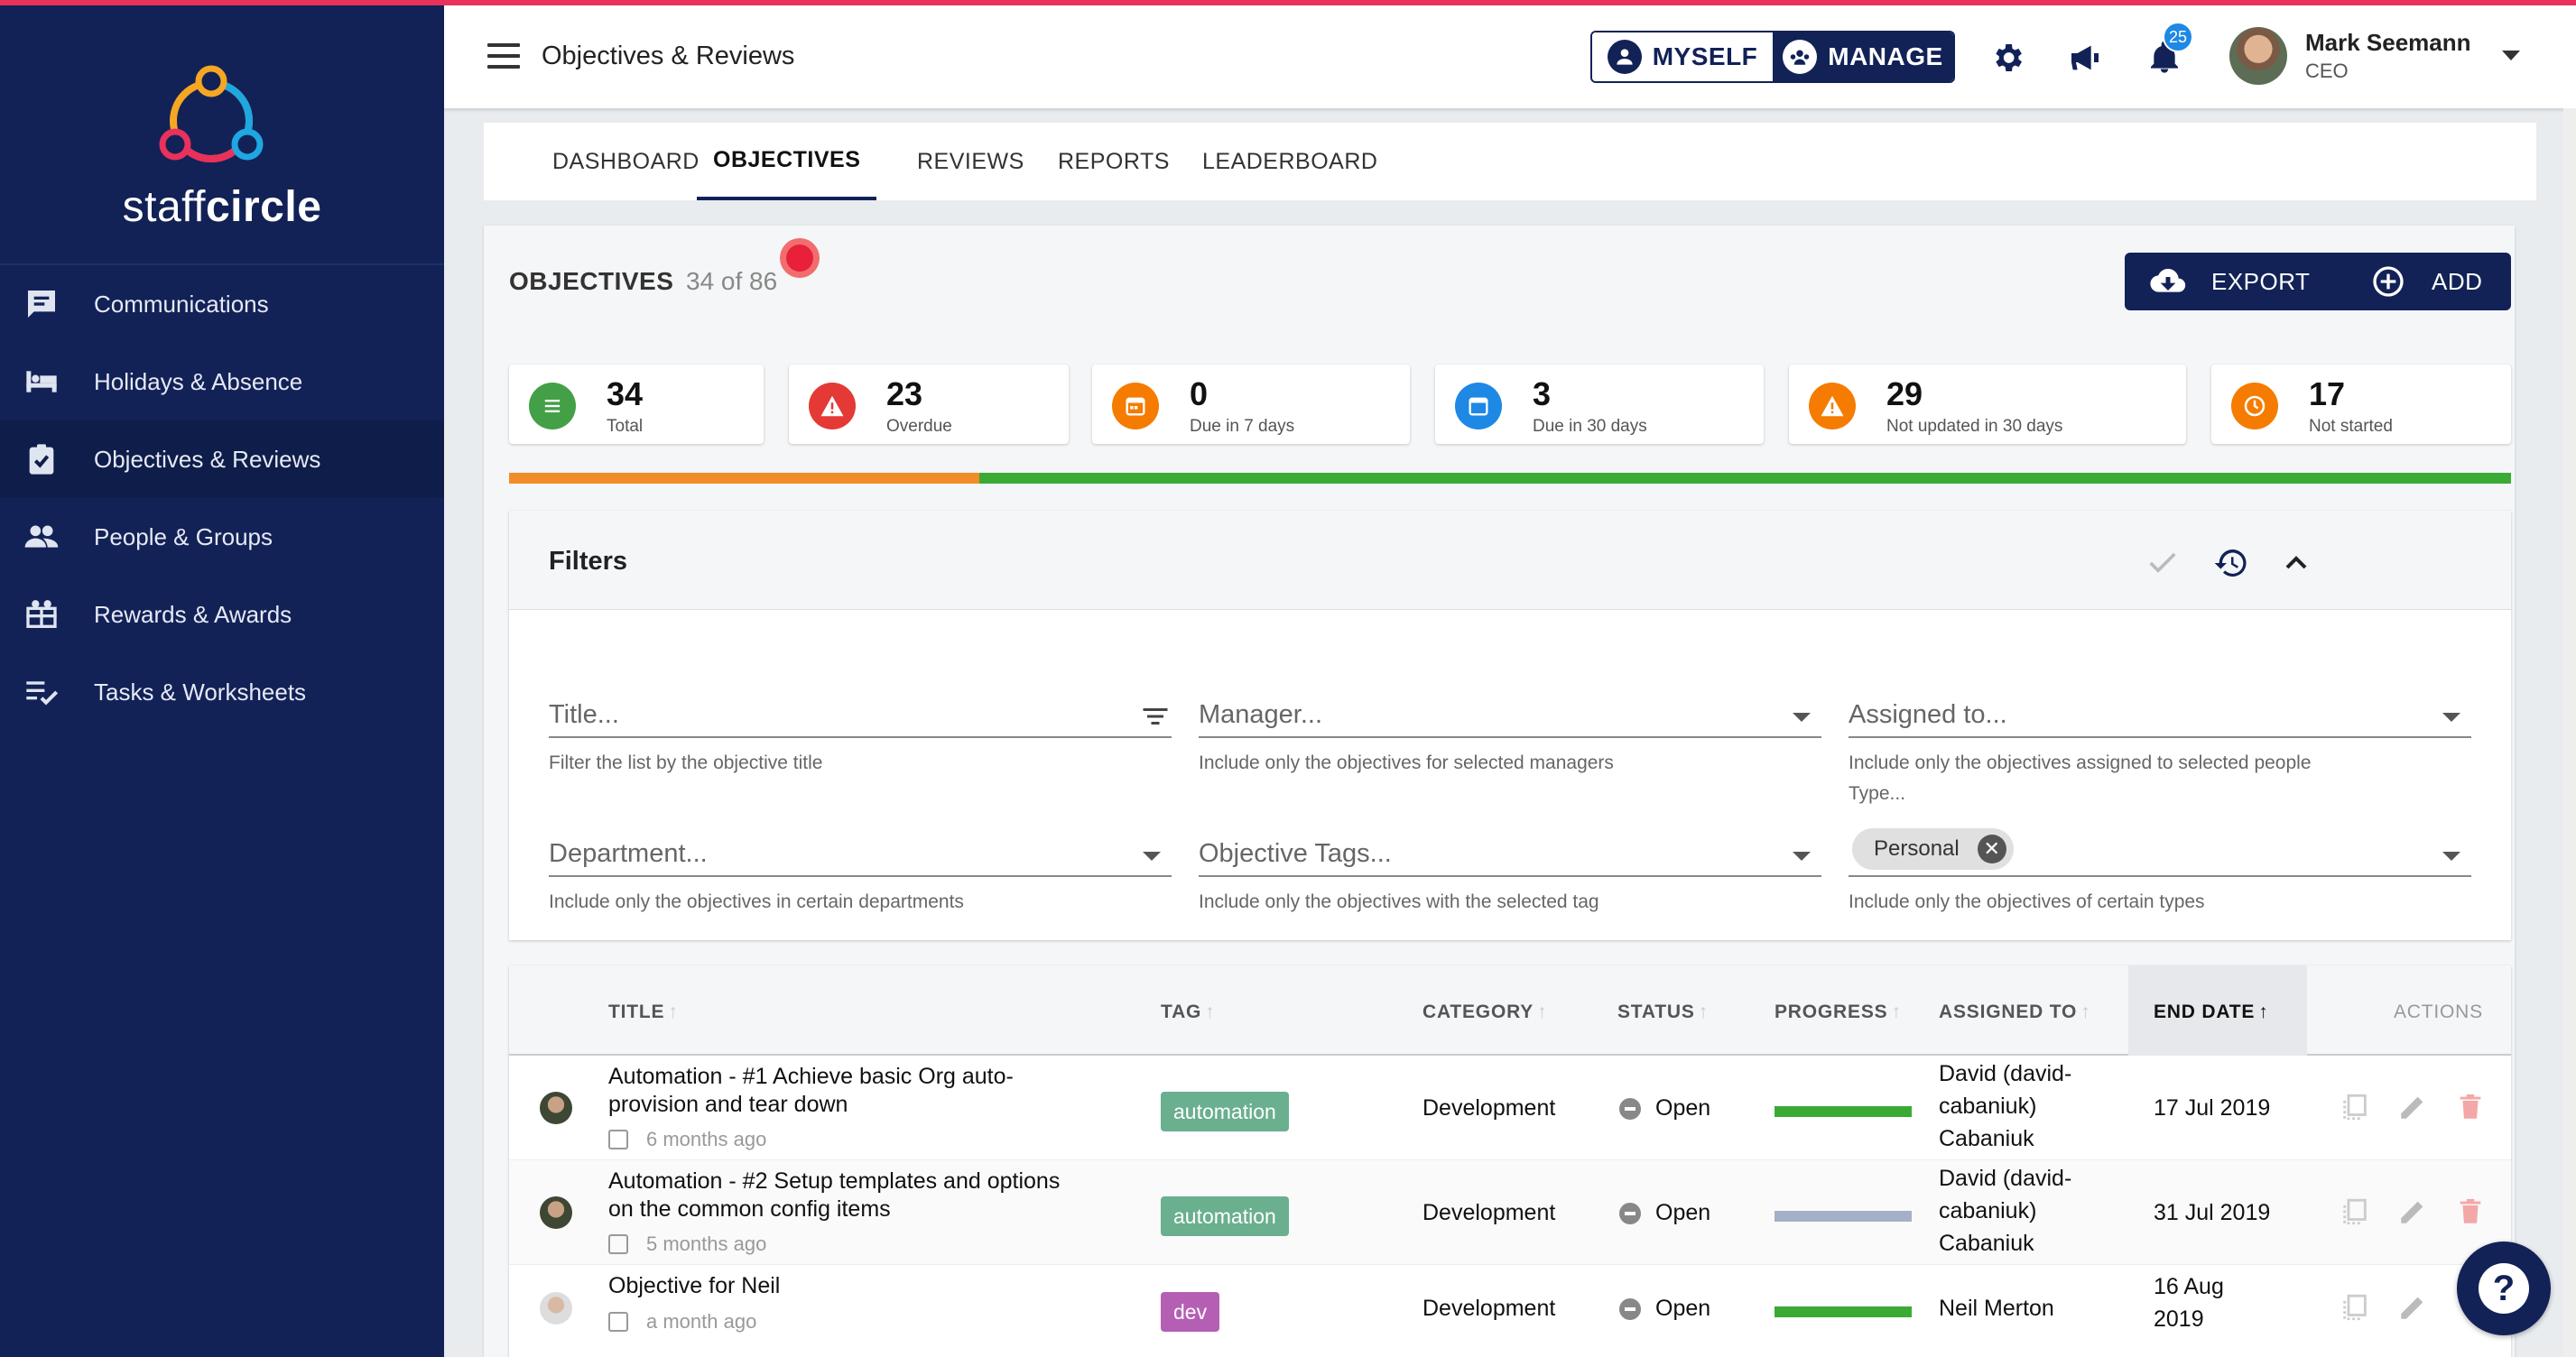 This screenshot has width=2576, height=1357. What do you see at coordinates (1863, 56) in the screenshot?
I see `manage-button: MANAGE` at bounding box center [1863, 56].